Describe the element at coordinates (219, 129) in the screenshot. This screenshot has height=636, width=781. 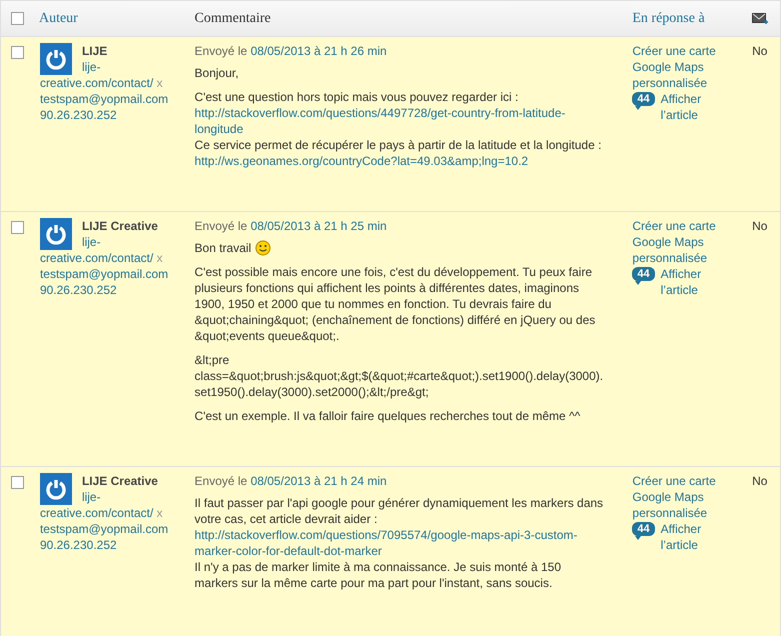
I see `comment-link: longitude` at that location.